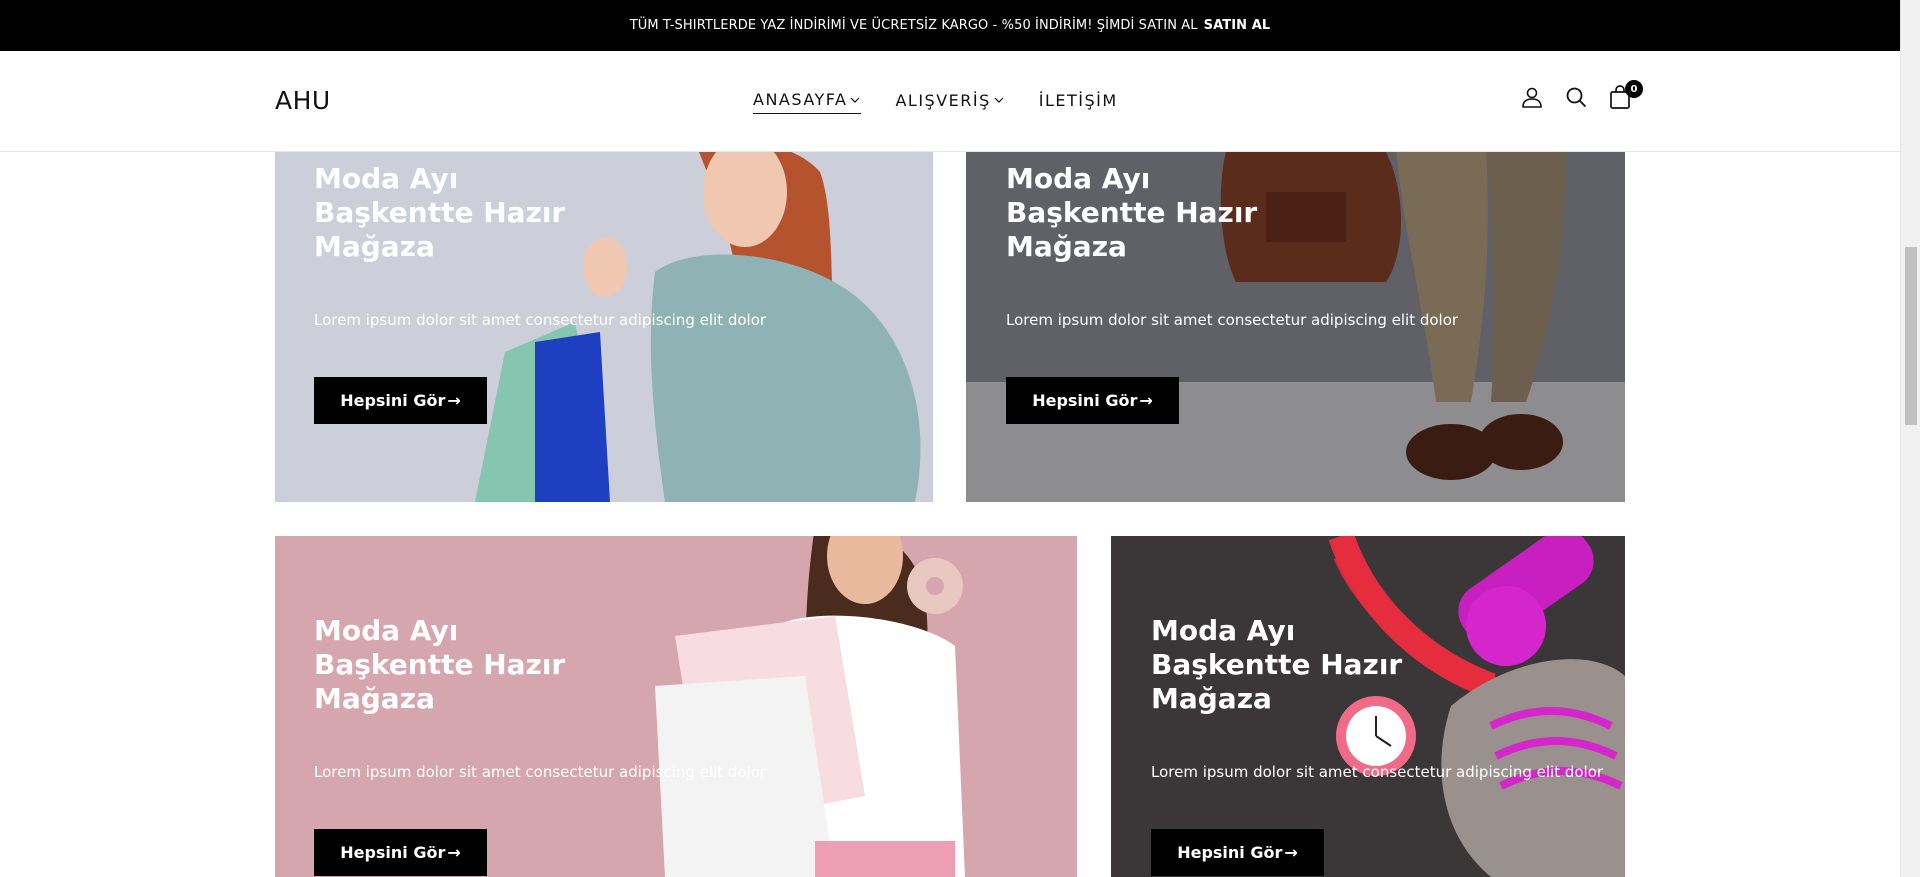 Image resolution: width=1920 pixels, height=877 pixels. What do you see at coordinates (1237, 25) in the screenshot?
I see `announcement-cta-link: SATIN AL` at bounding box center [1237, 25].